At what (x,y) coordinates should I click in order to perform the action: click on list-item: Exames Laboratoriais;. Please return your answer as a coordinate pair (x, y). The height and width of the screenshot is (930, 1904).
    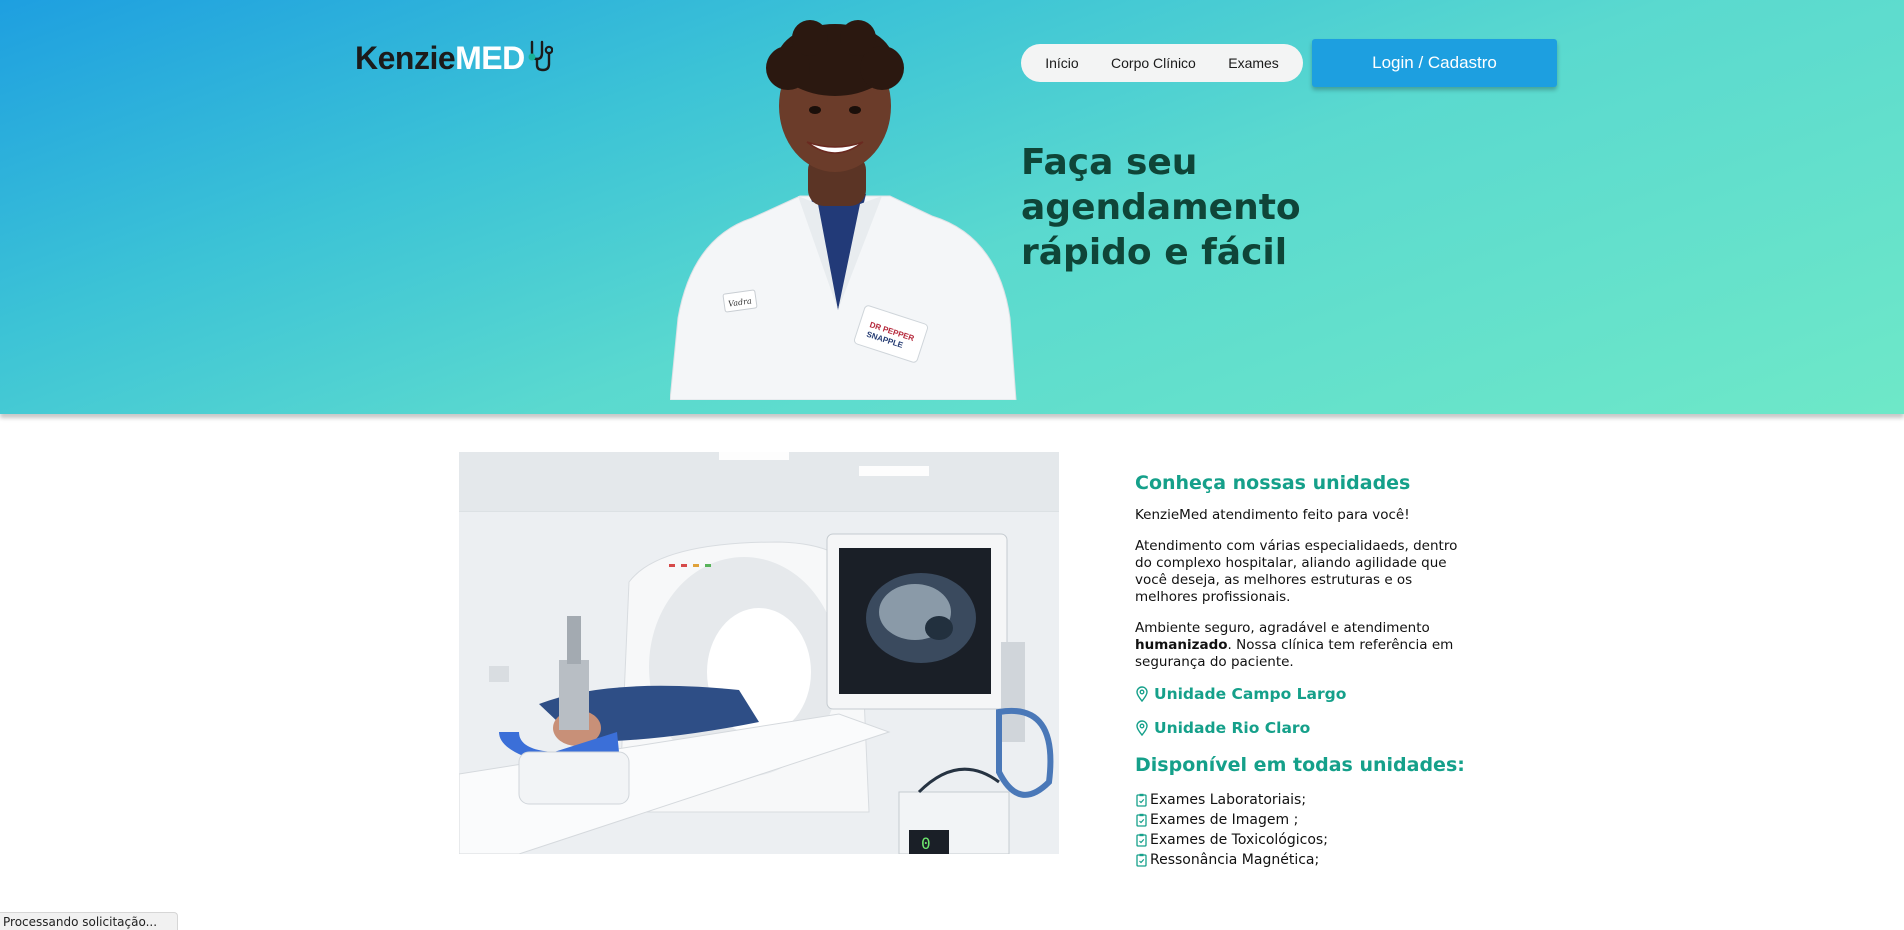
    Looking at the image, I should click on (1305, 800).